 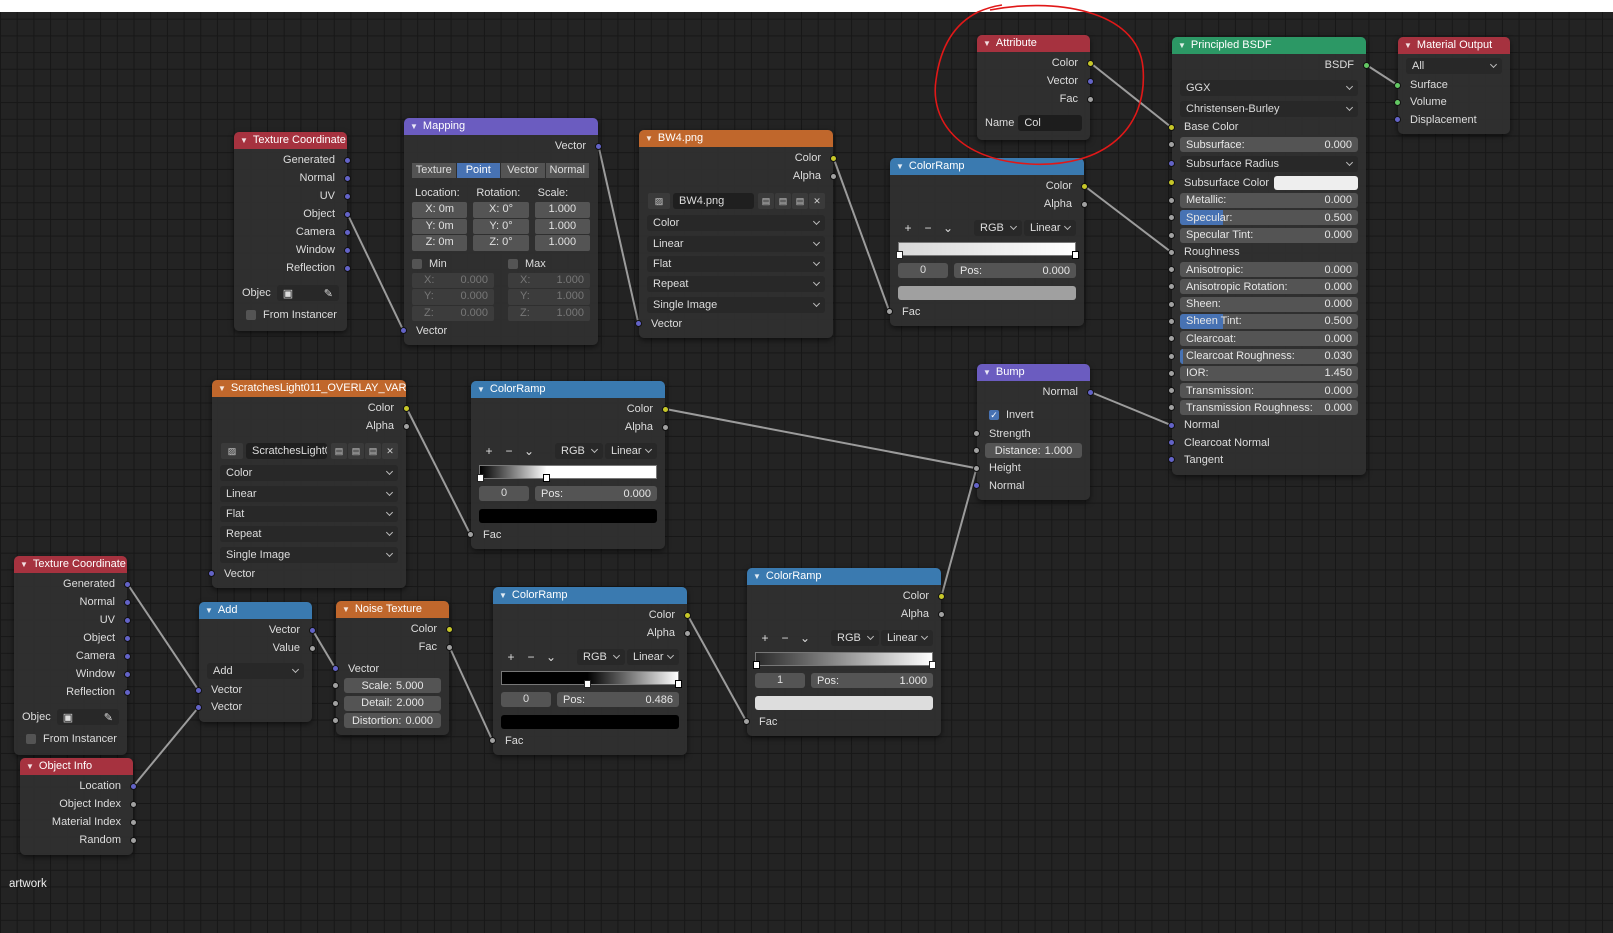 What do you see at coordinates (817, 201) in the screenshot?
I see `close-icon: ✕` at bounding box center [817, 201].